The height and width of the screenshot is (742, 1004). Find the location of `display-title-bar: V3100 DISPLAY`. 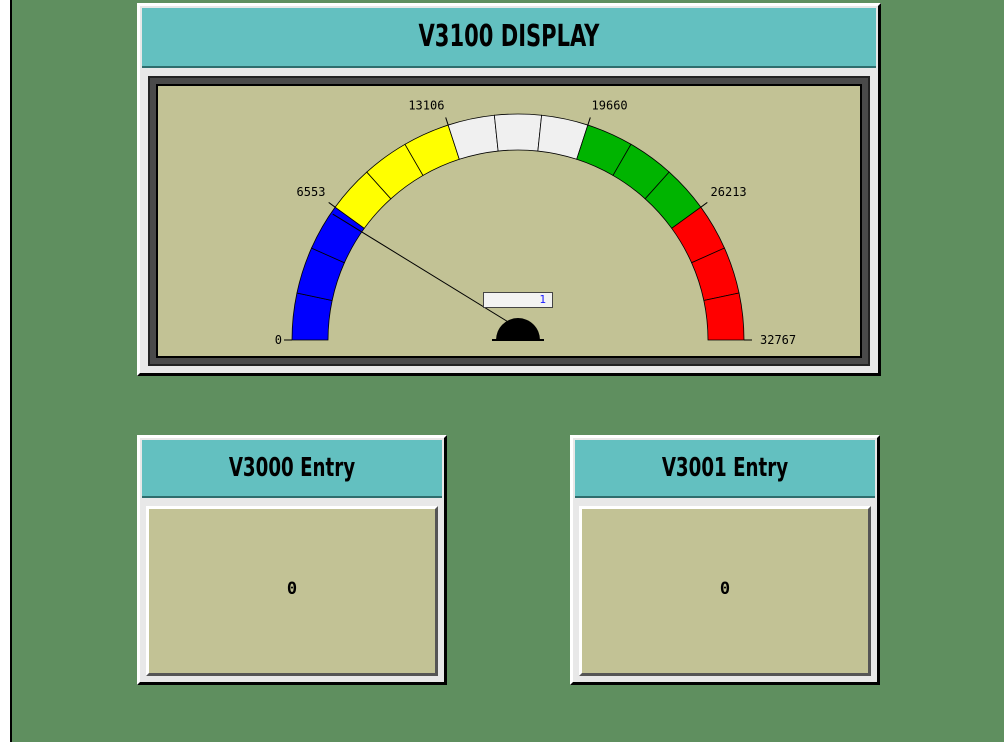

display-title-bar: V3100 DISPLAY is located at coordinates (509, 38).